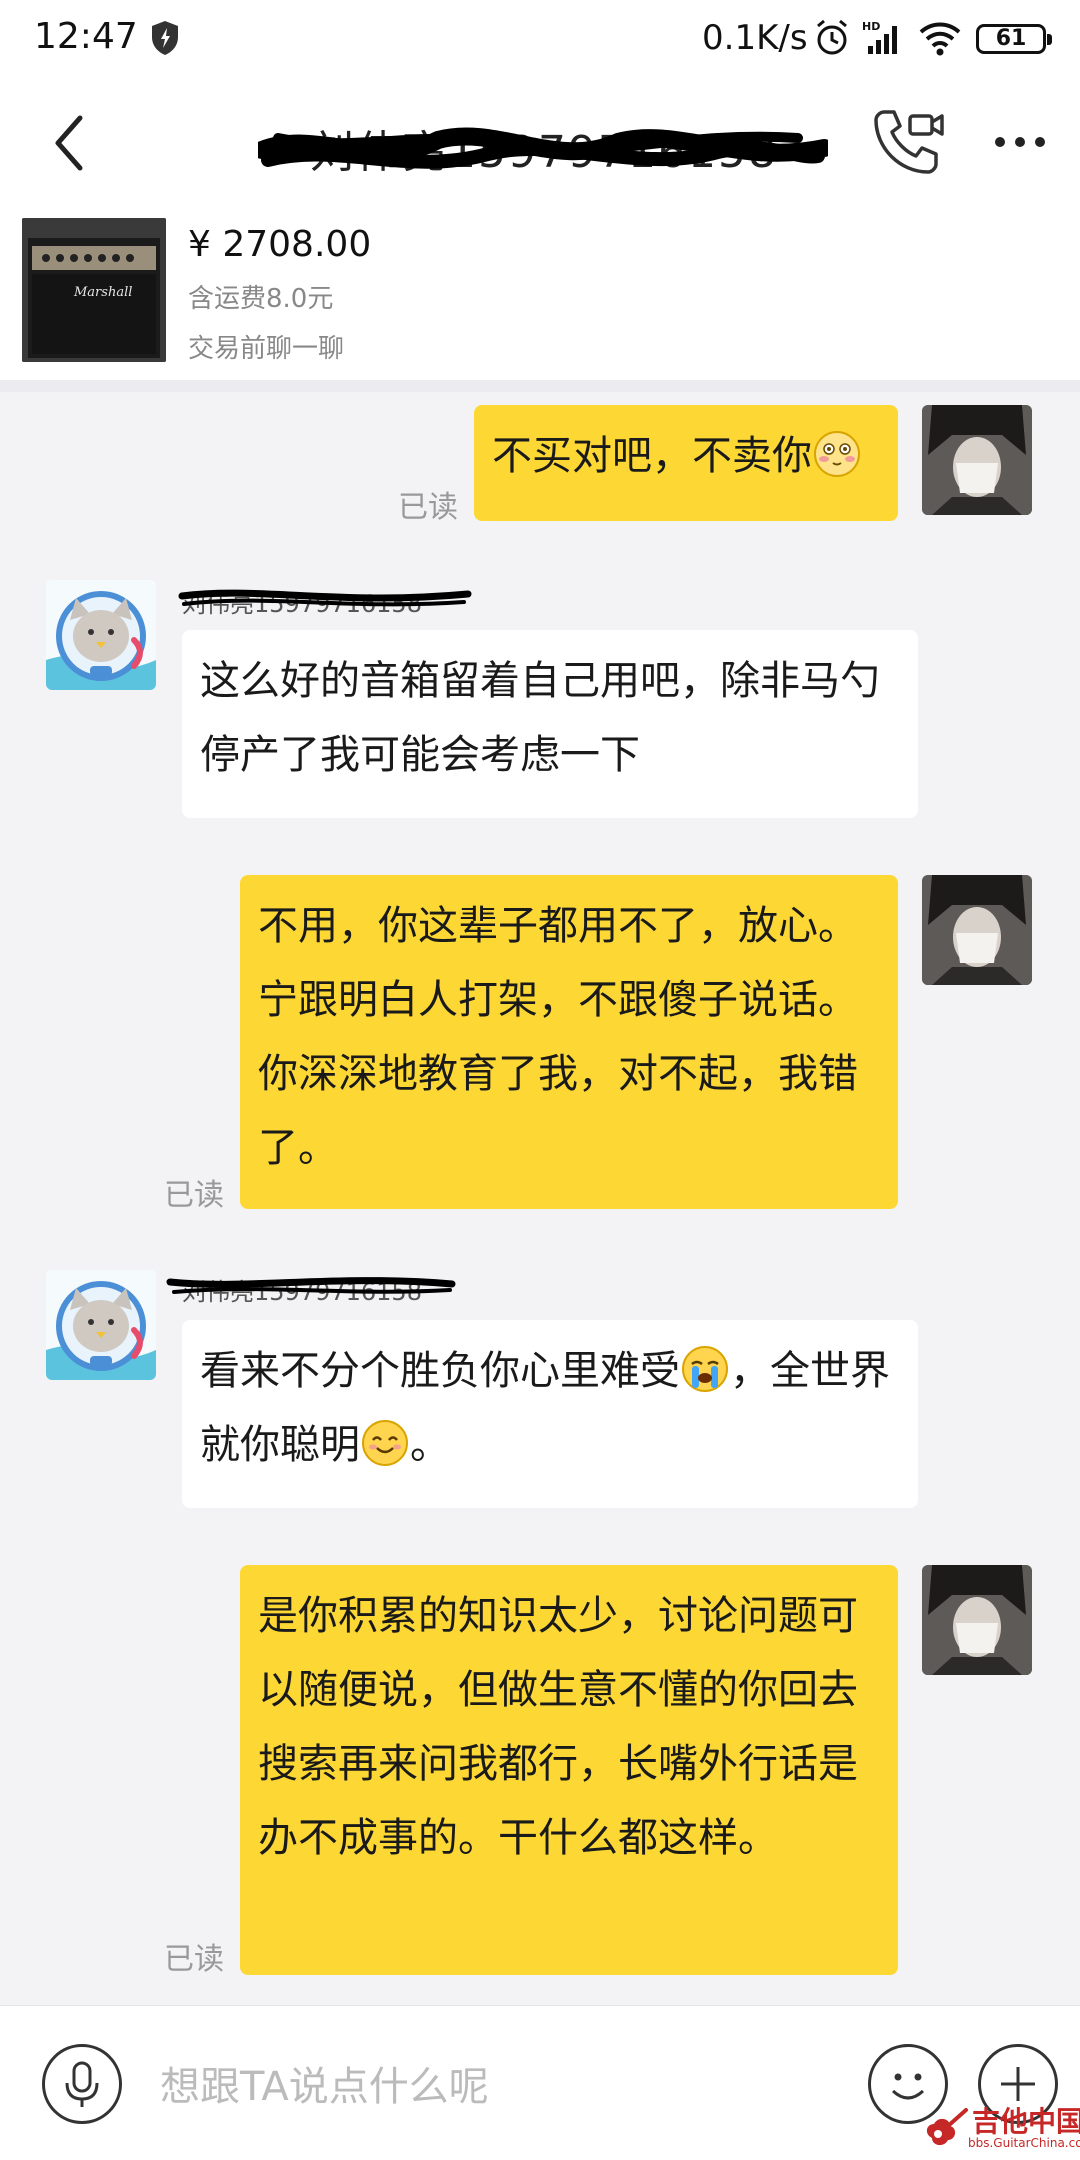 The width and height of the screenshot is (1080, 2160). I want to click on message-bubble-self: 不买对吧，不卖你, so click(686, 463).